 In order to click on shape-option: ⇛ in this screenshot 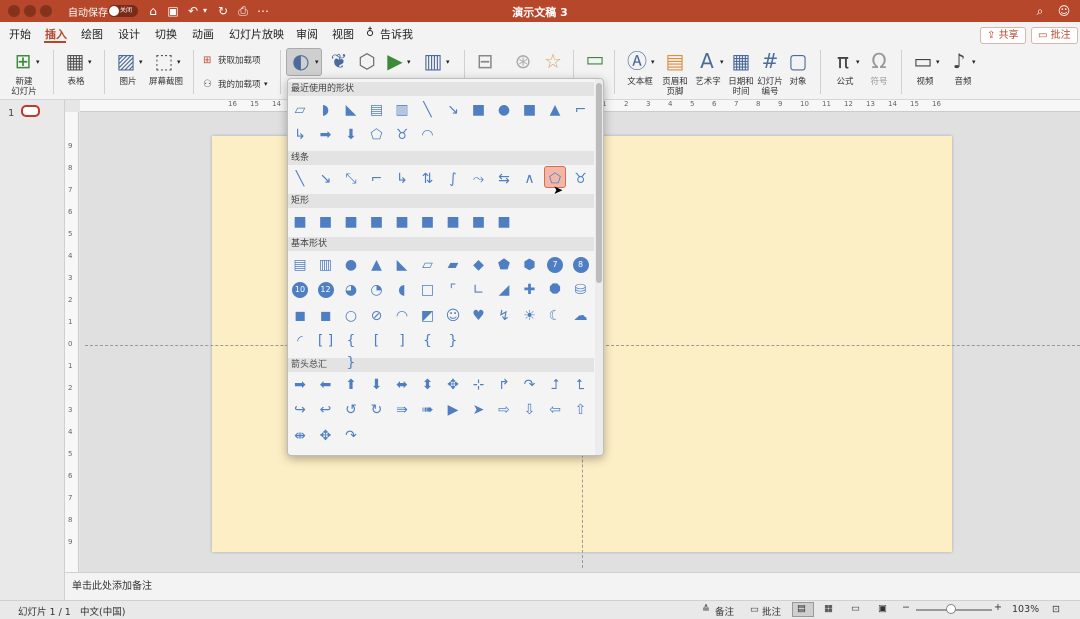, I will do `click(402, 410)`.